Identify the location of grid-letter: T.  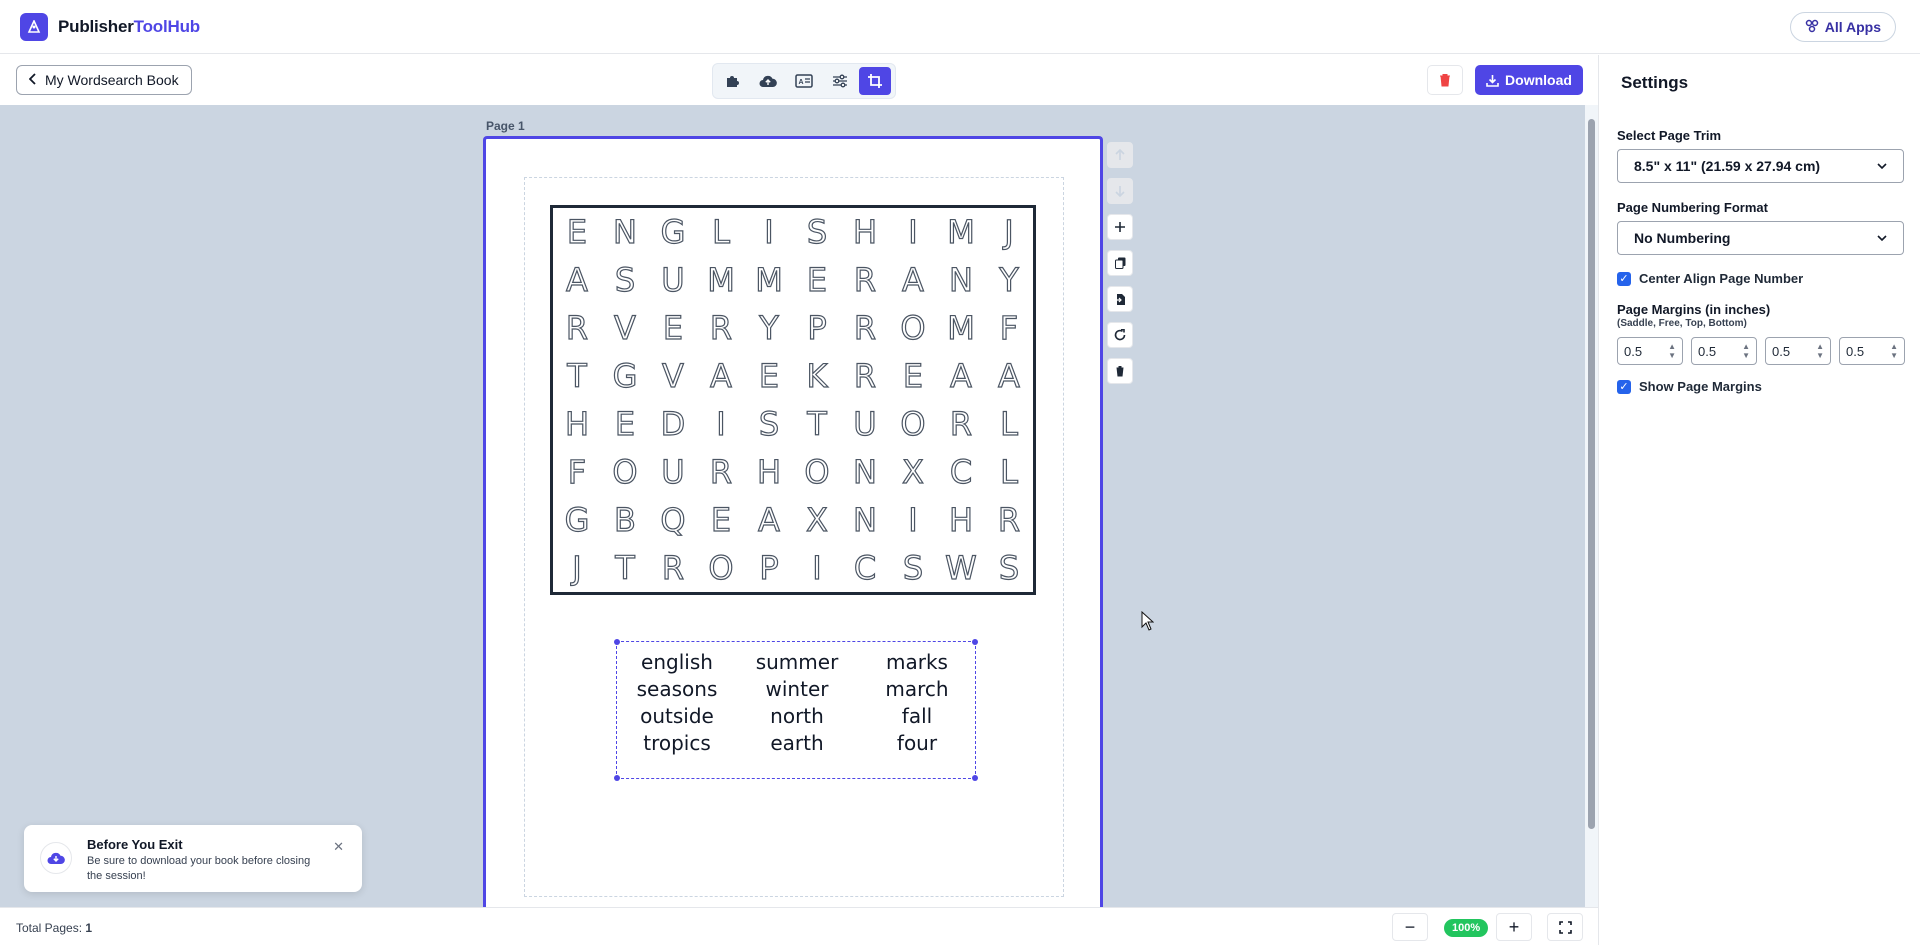
(817, 423).